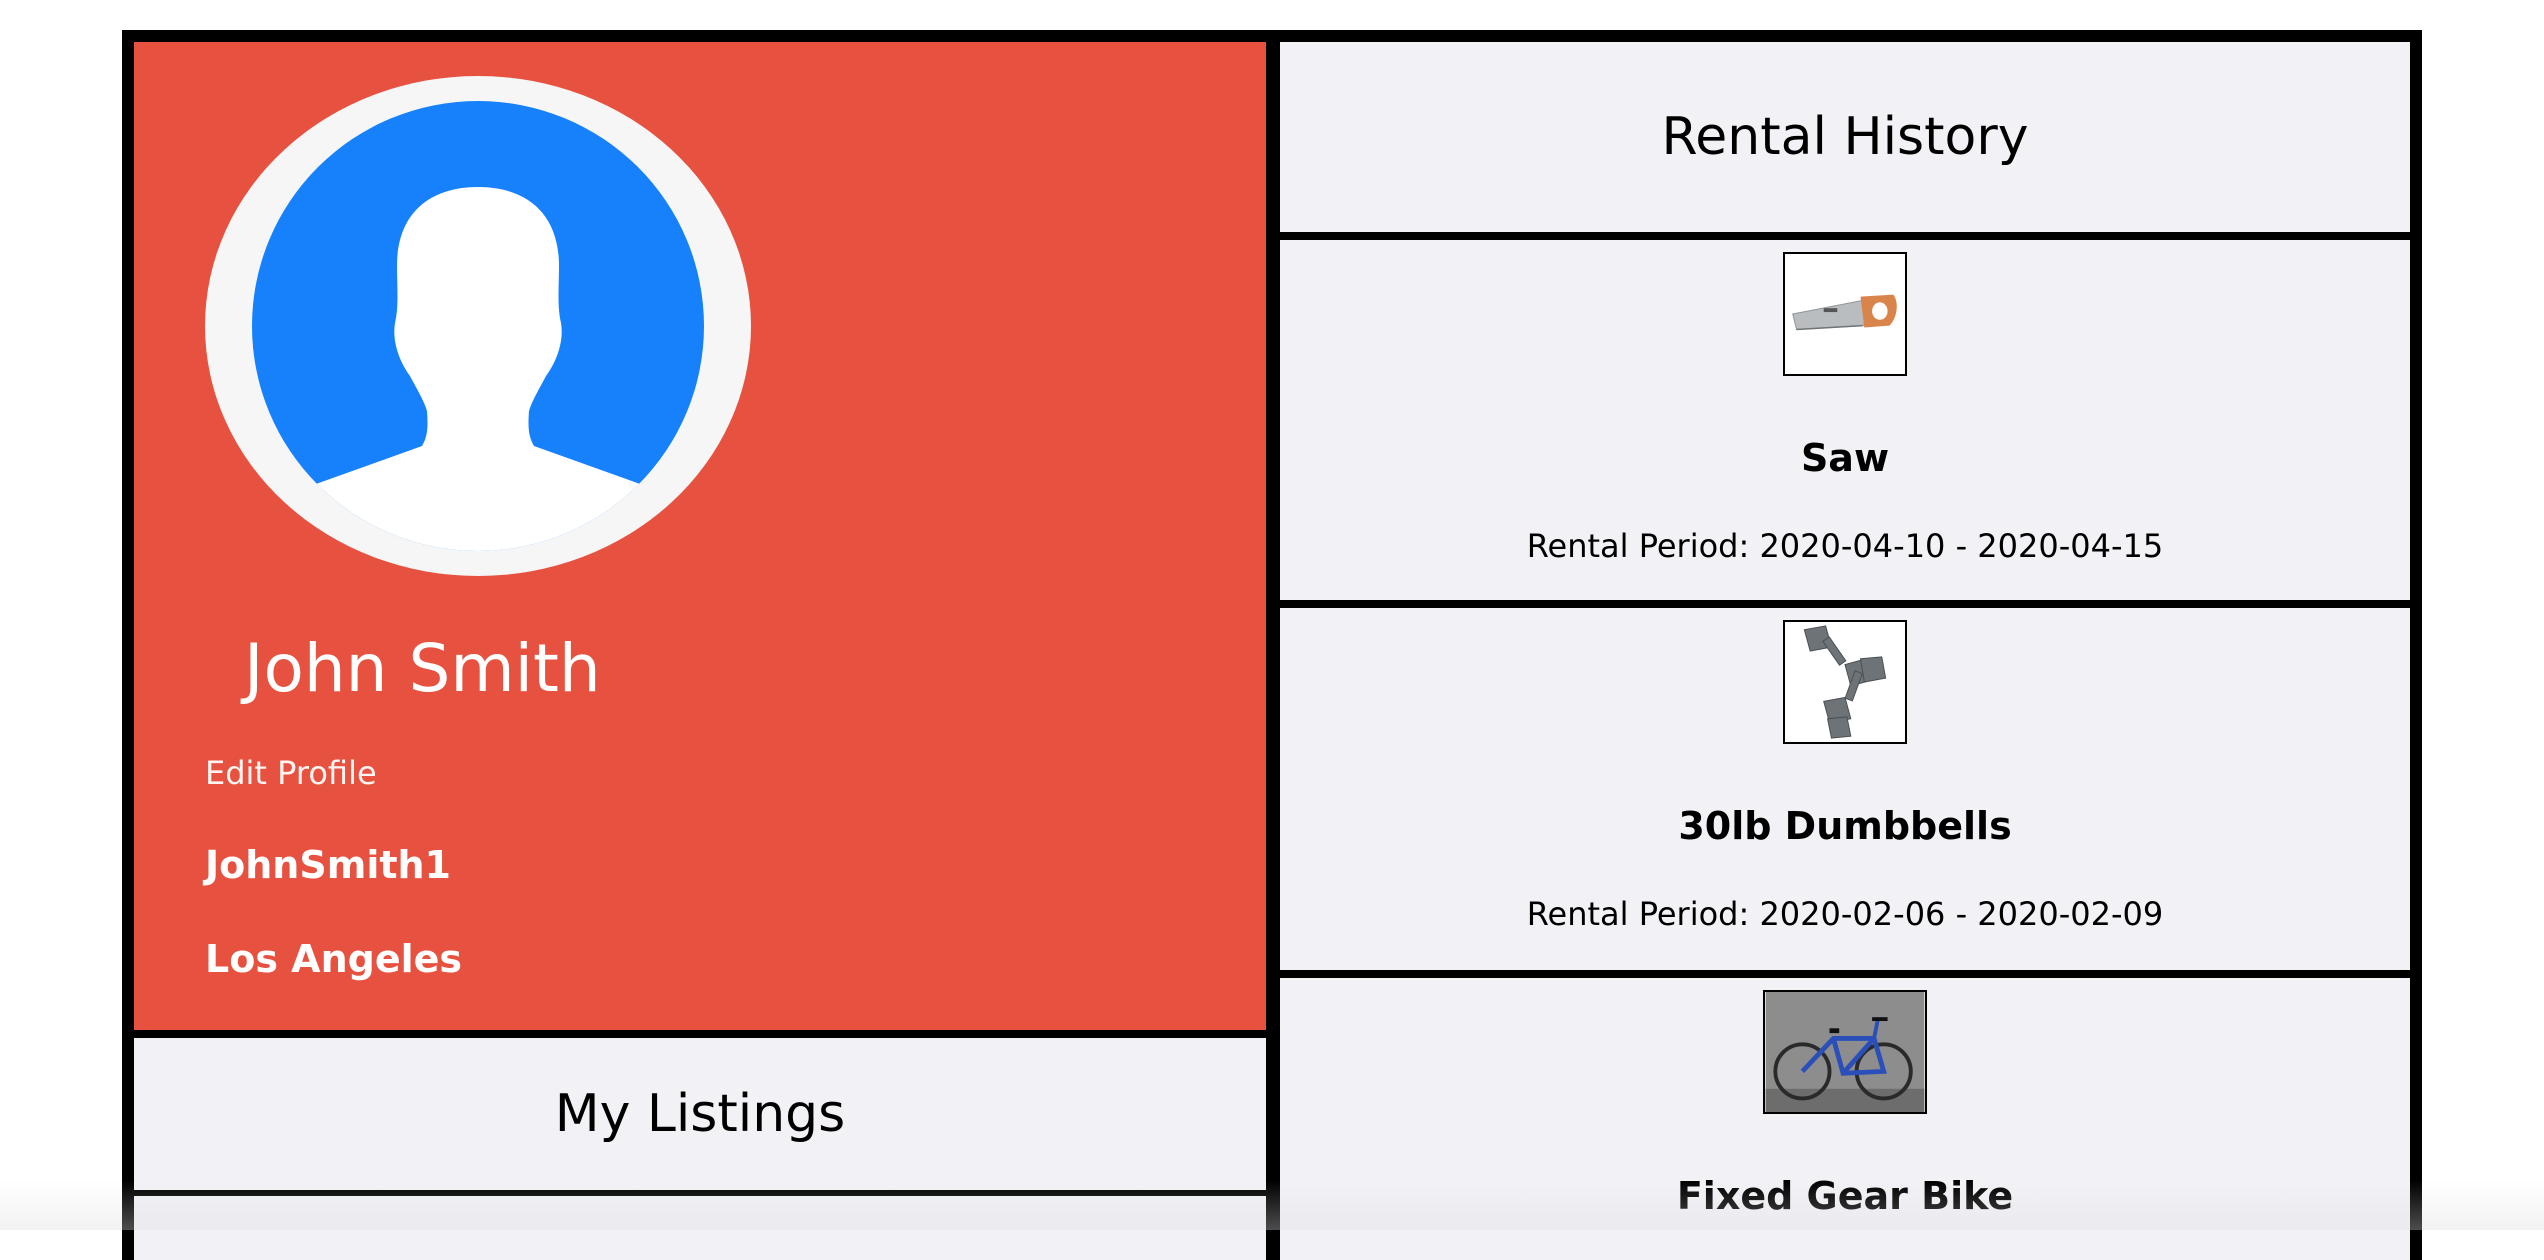  Describe the element at coordinates (1845, 546) in the screenshot. I see `rental-item-period: Rental Period: 2020-04-10 - 2020-04-15` at that location.